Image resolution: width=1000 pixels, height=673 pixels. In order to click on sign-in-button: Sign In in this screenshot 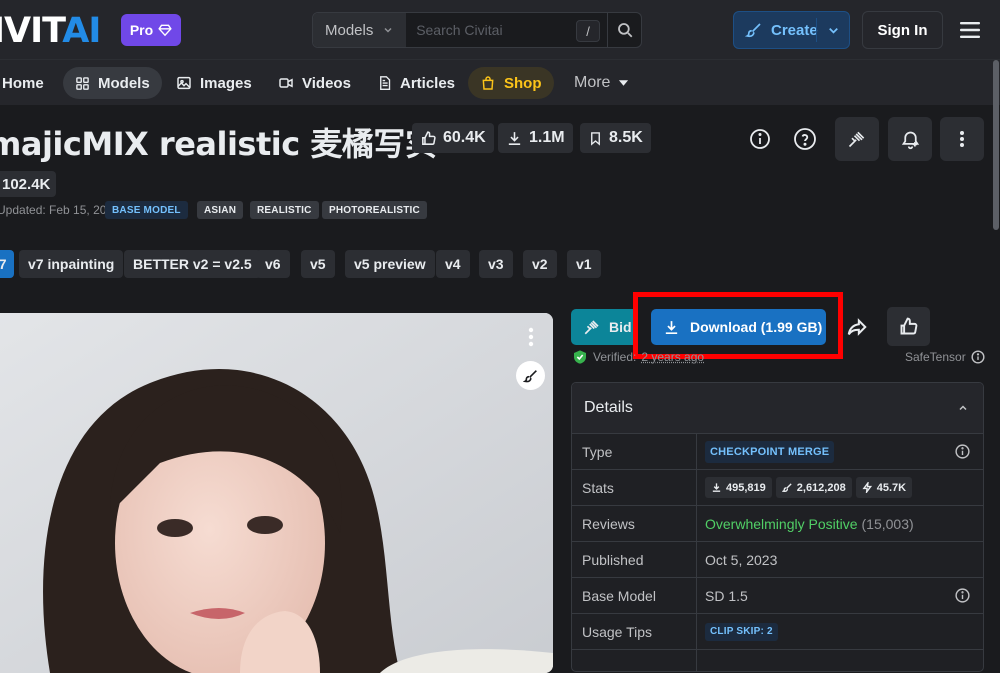, I will do `click(902, 30)`.